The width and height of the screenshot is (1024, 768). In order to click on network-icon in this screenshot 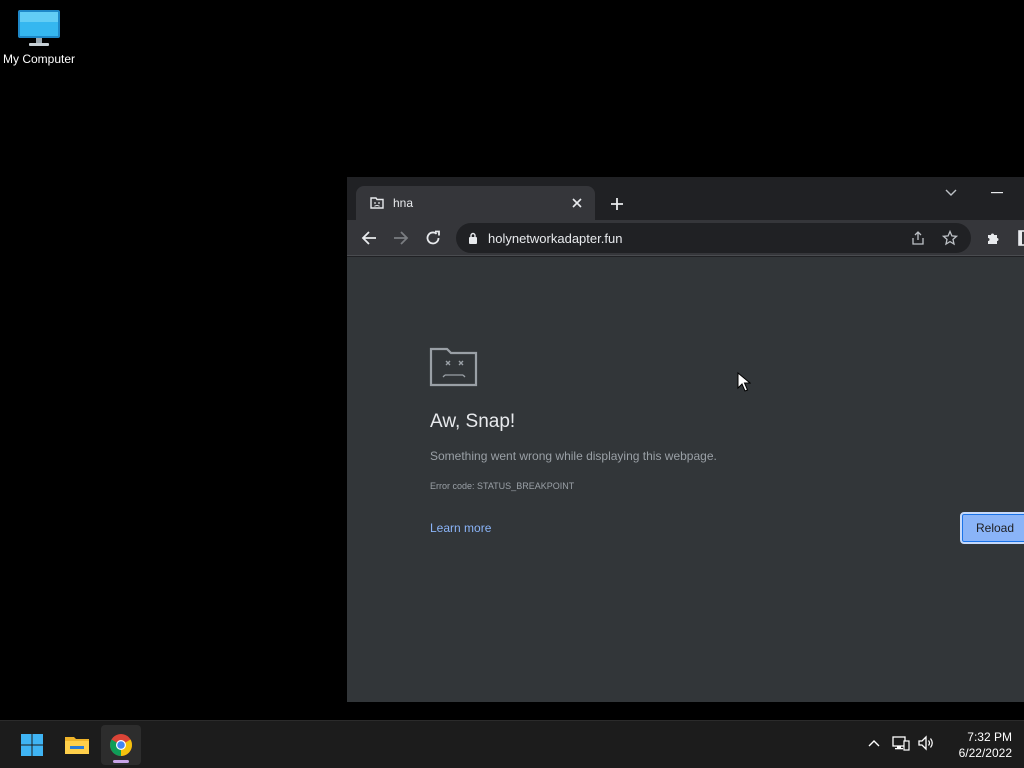, I will do `click(901, 743)`.